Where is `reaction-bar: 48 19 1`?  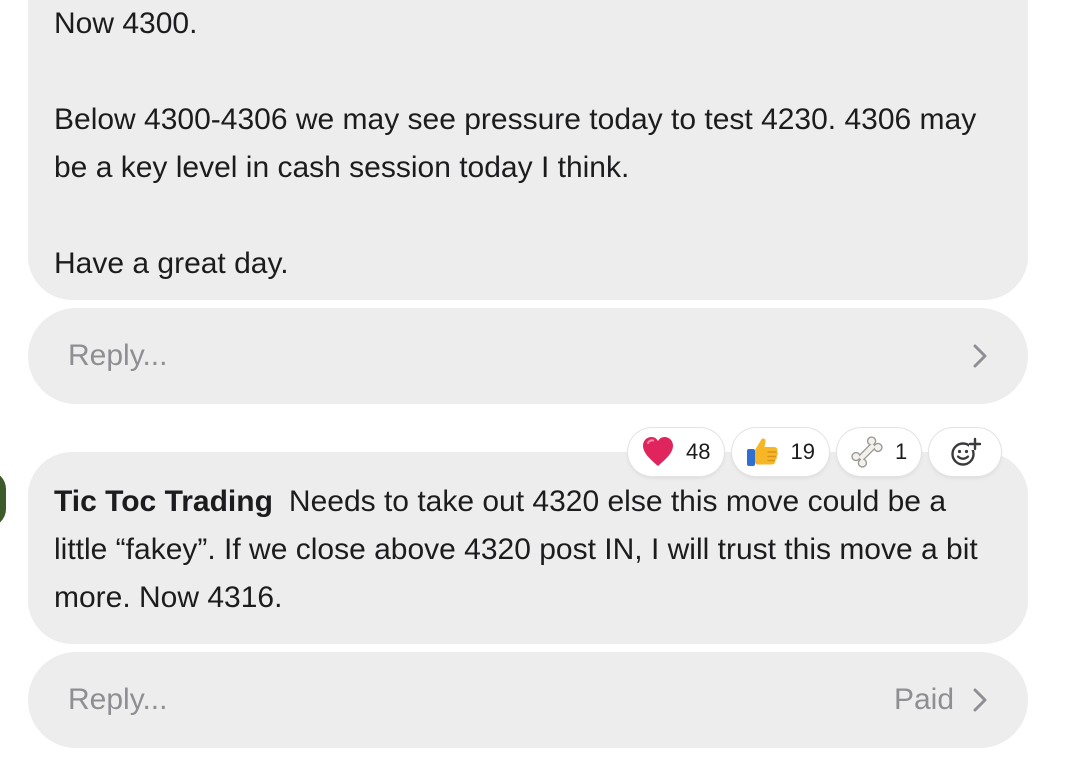
reaction-bar: 48 19 1 is located at coordinates (815, 452).